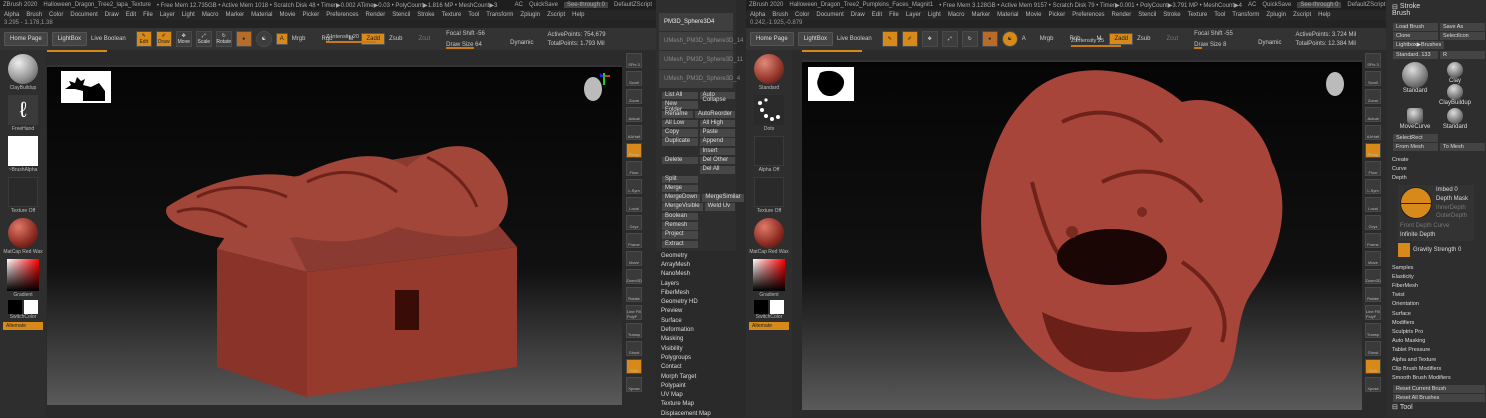 This screenshot has height=418, width=1486. I want to click on brush-panel-button: Load Brush, so click(1415, 26).